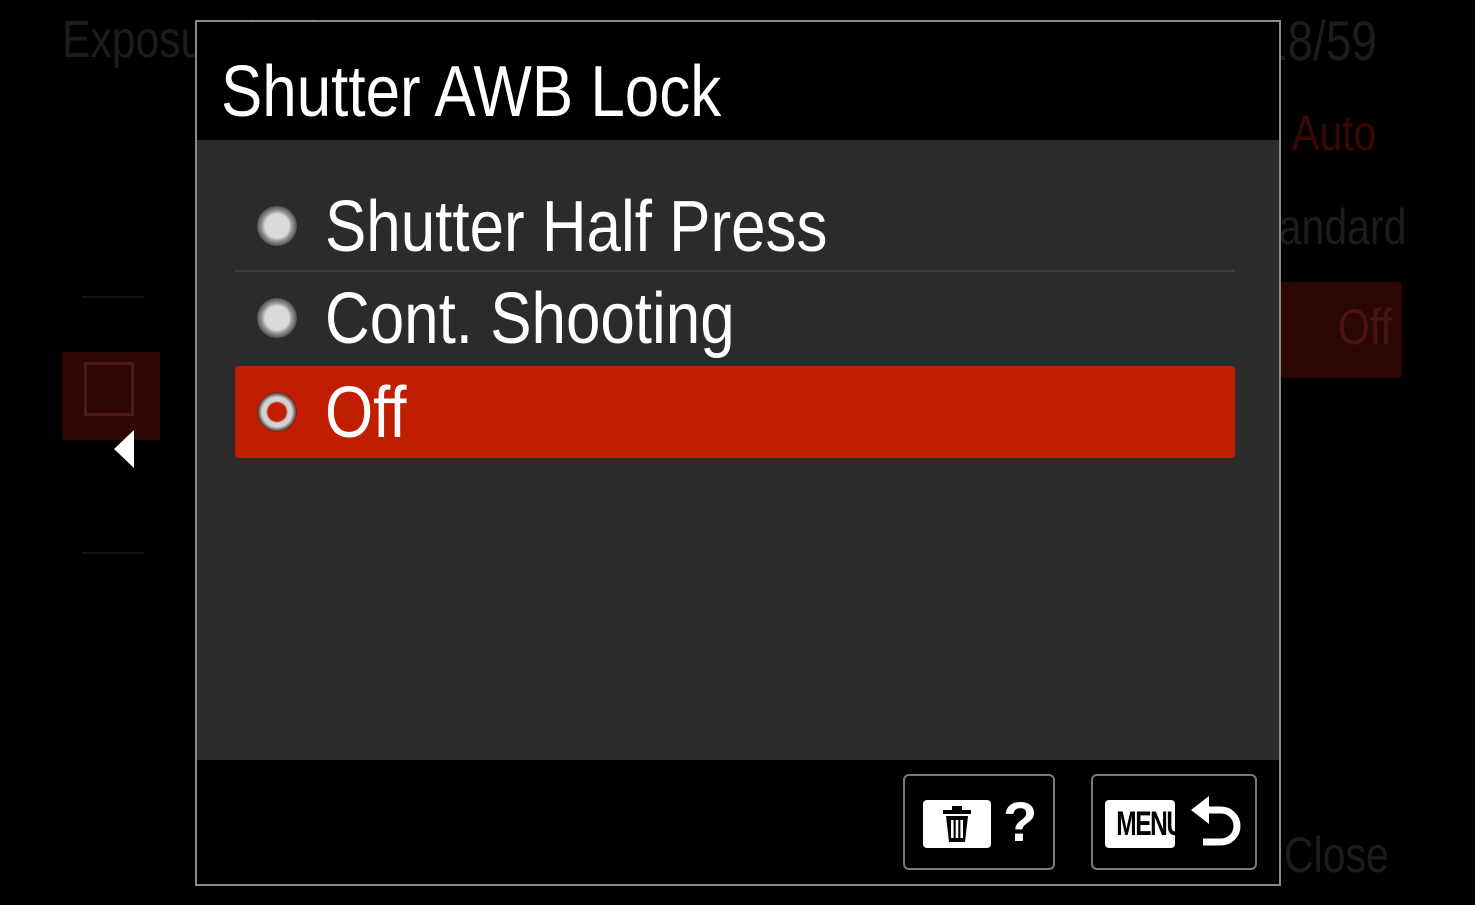  Describe the element at coordinates (124, 449) in the screenshot. I see `left-arrow-icon` at that location.